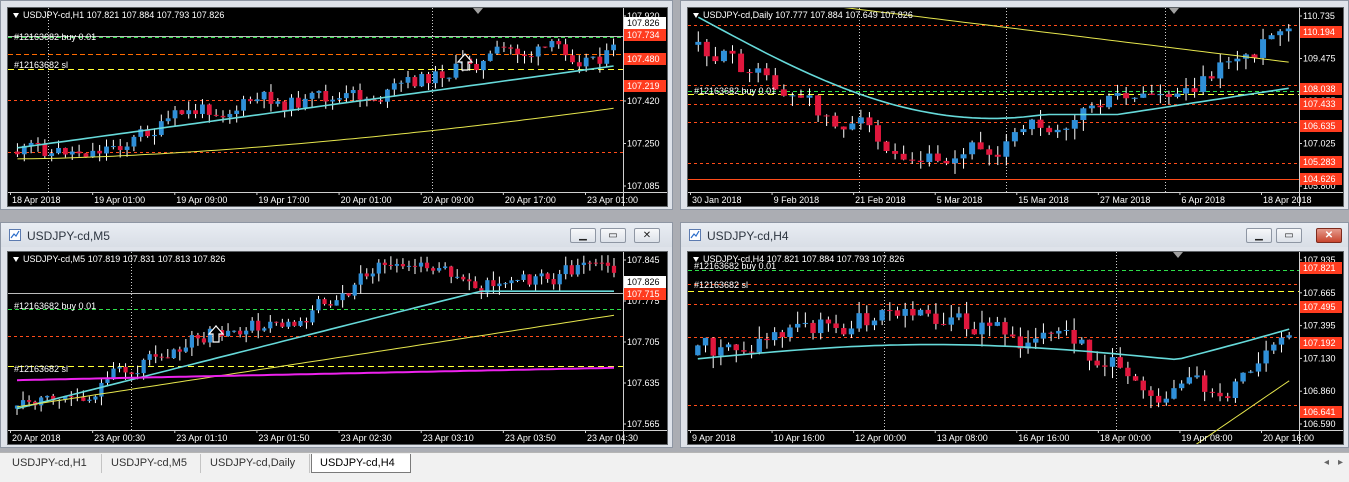 The height and width of the screenshot is (482, 1349). Describe the element at coordinates (643, 35) in the screenshot. I see `price-tag-label: 107.734` at that location.